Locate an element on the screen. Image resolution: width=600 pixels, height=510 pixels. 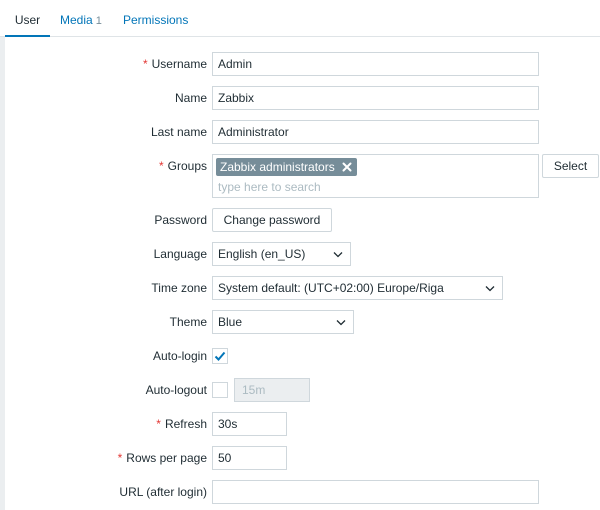
username-label: * Username is located at coordinates (174, 64).